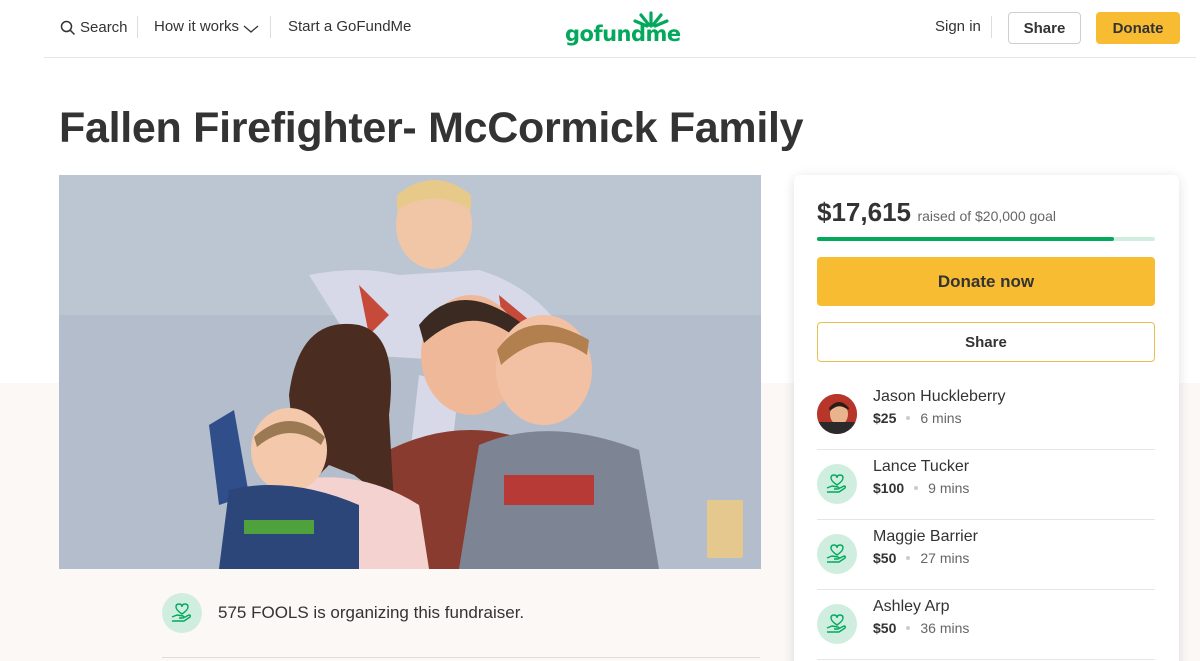  I want to click on raised-summary: $17,615 raised of $20,000 goal, so click(936, 212).